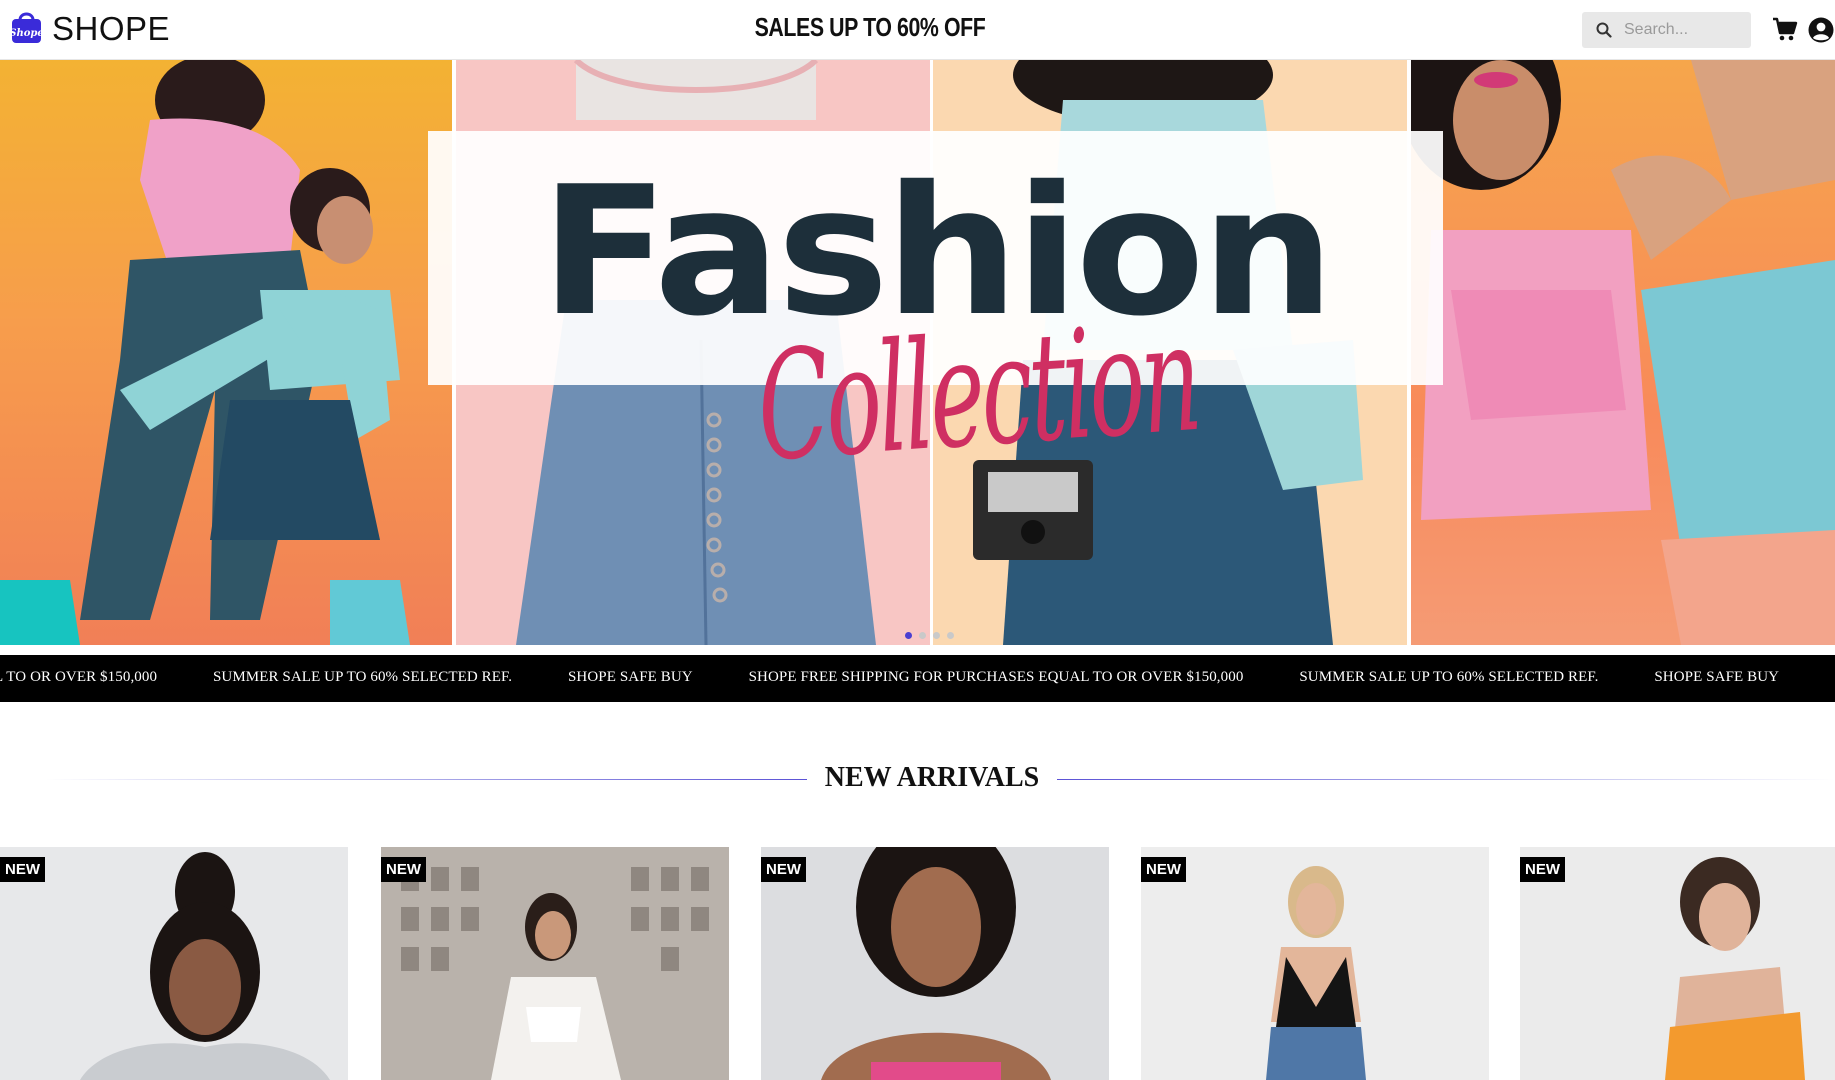 The width and height of the screenshot is (1835, 1080). What do you see at coordinates (1604, 30) in the screenshot?
I see `search-icon` at bounding box center [1604, 30].